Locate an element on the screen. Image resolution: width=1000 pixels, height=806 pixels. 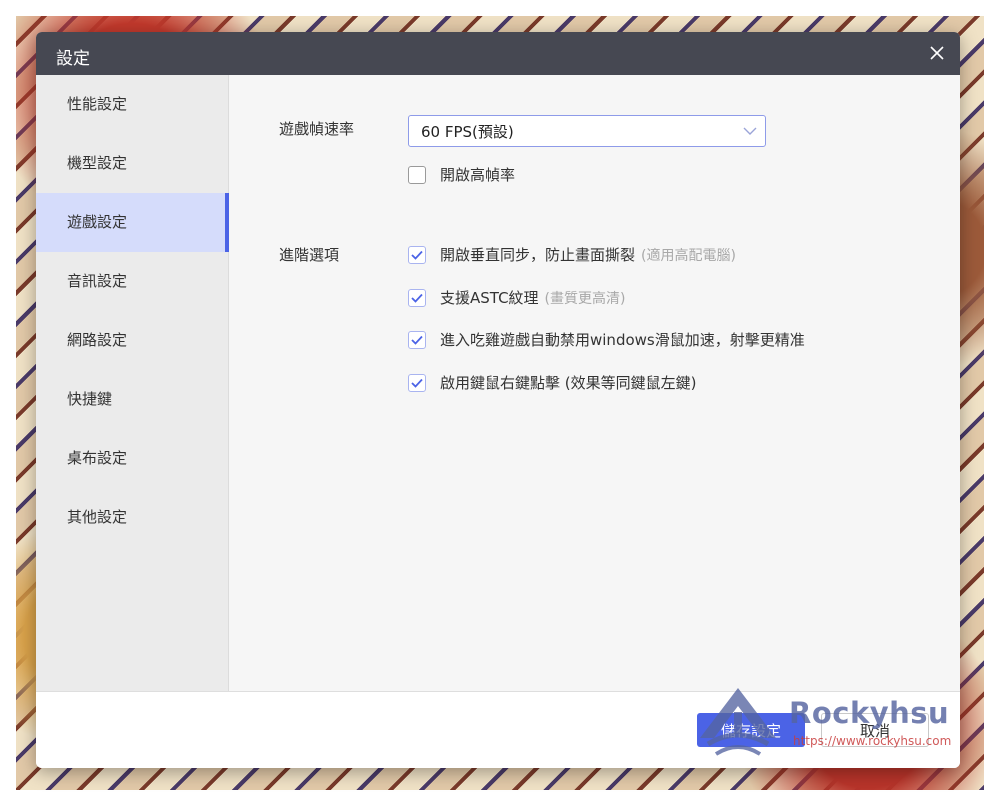
close-icon is located at coordinates (937, 53).